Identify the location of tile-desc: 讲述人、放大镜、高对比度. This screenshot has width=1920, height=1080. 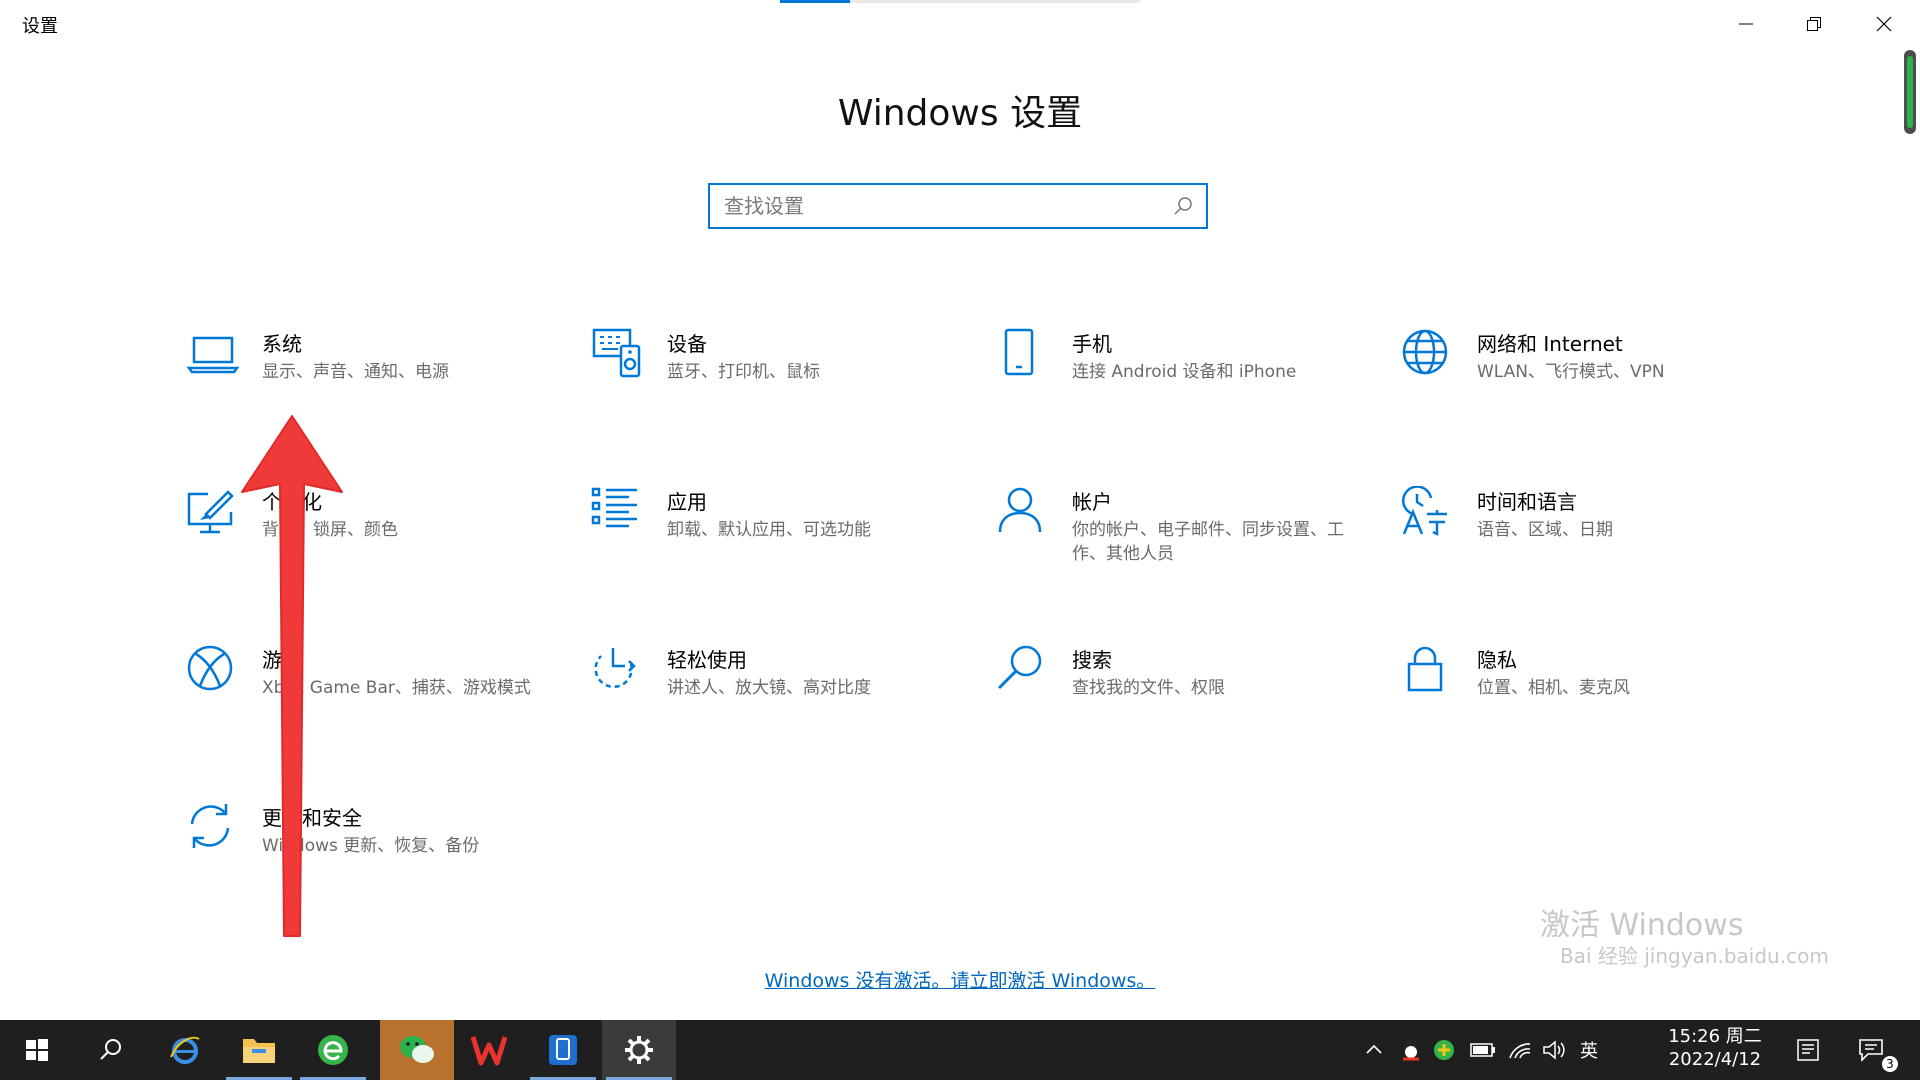
(769, 688).